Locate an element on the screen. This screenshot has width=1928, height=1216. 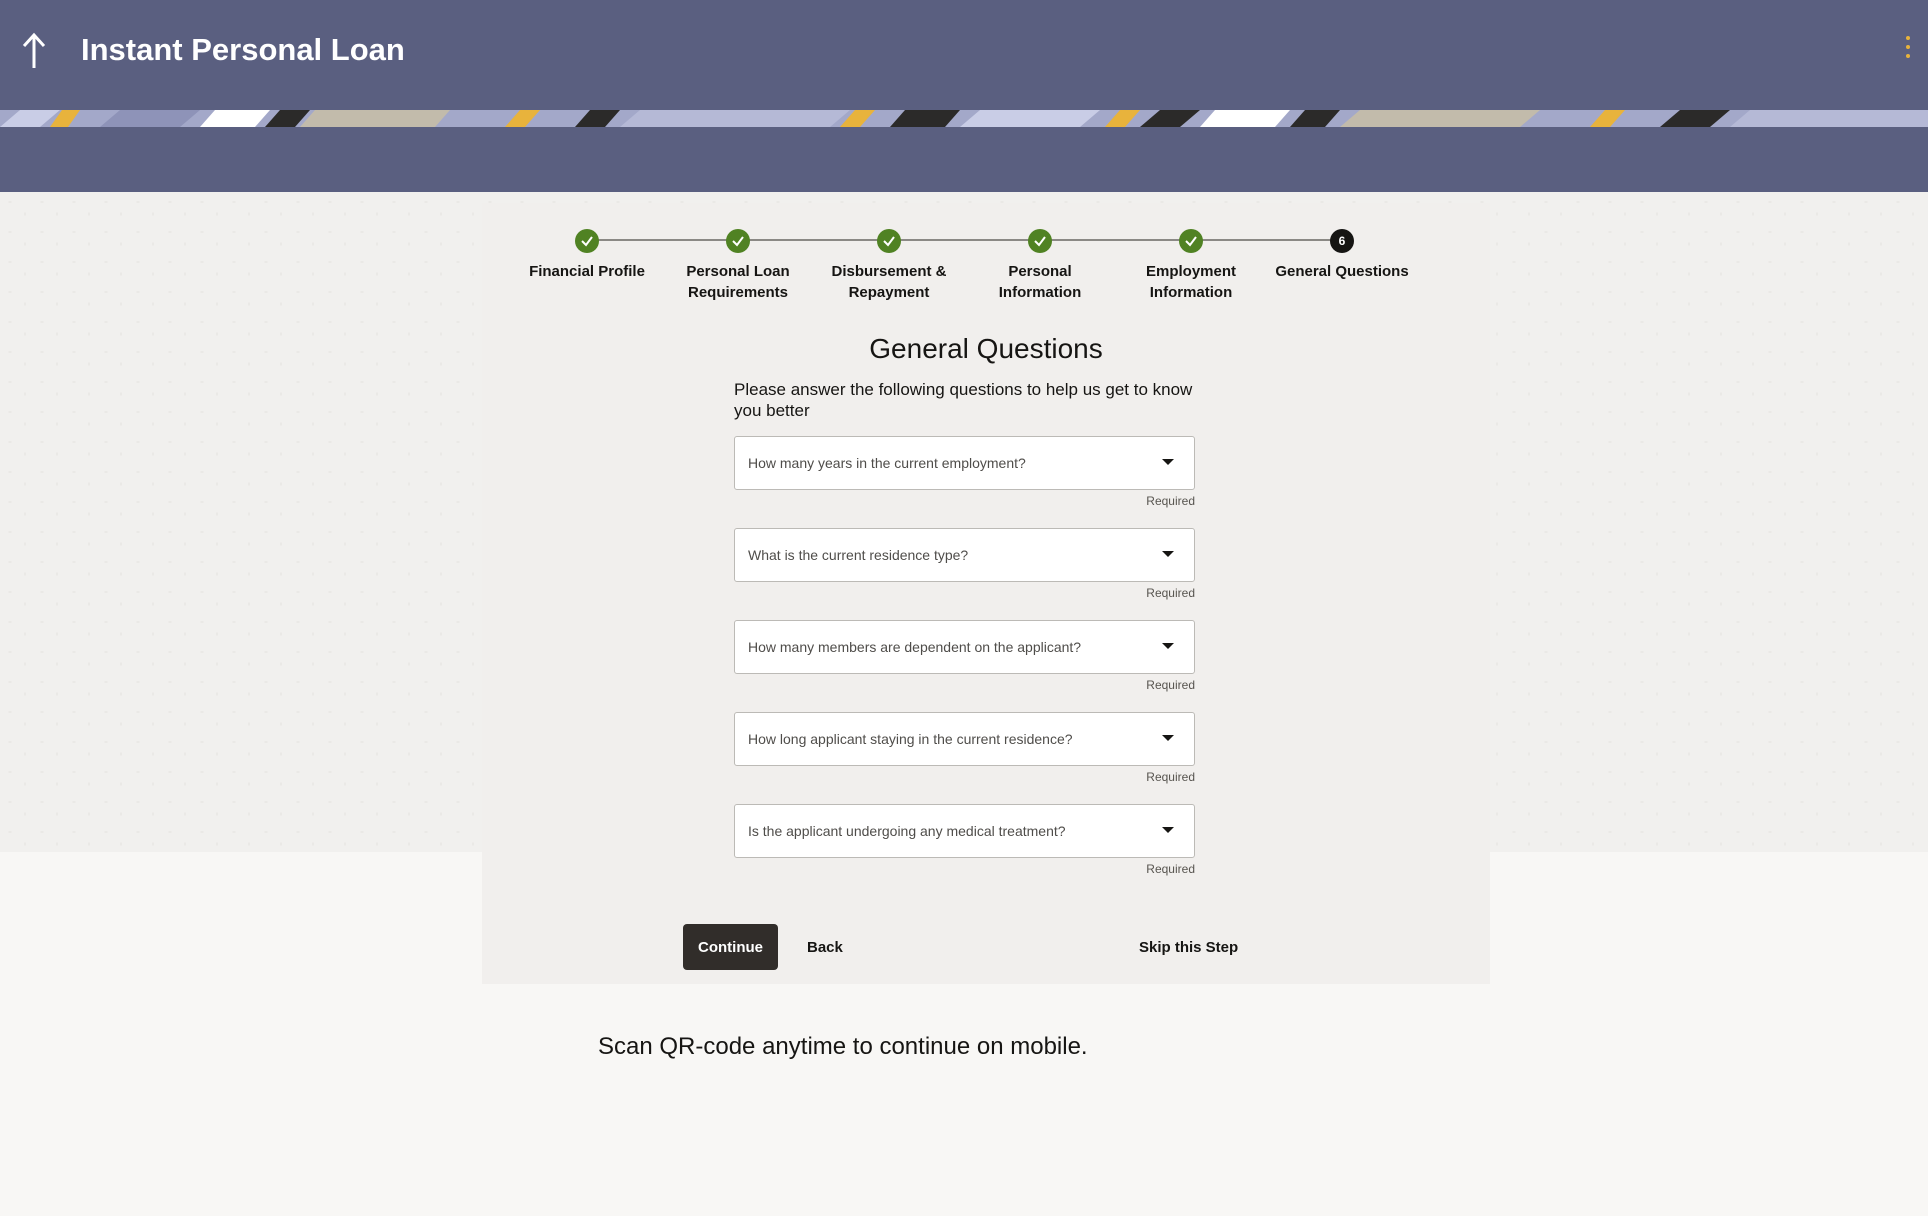
skip-step-button: Skip this Step is located at coordinates (1188, 947).